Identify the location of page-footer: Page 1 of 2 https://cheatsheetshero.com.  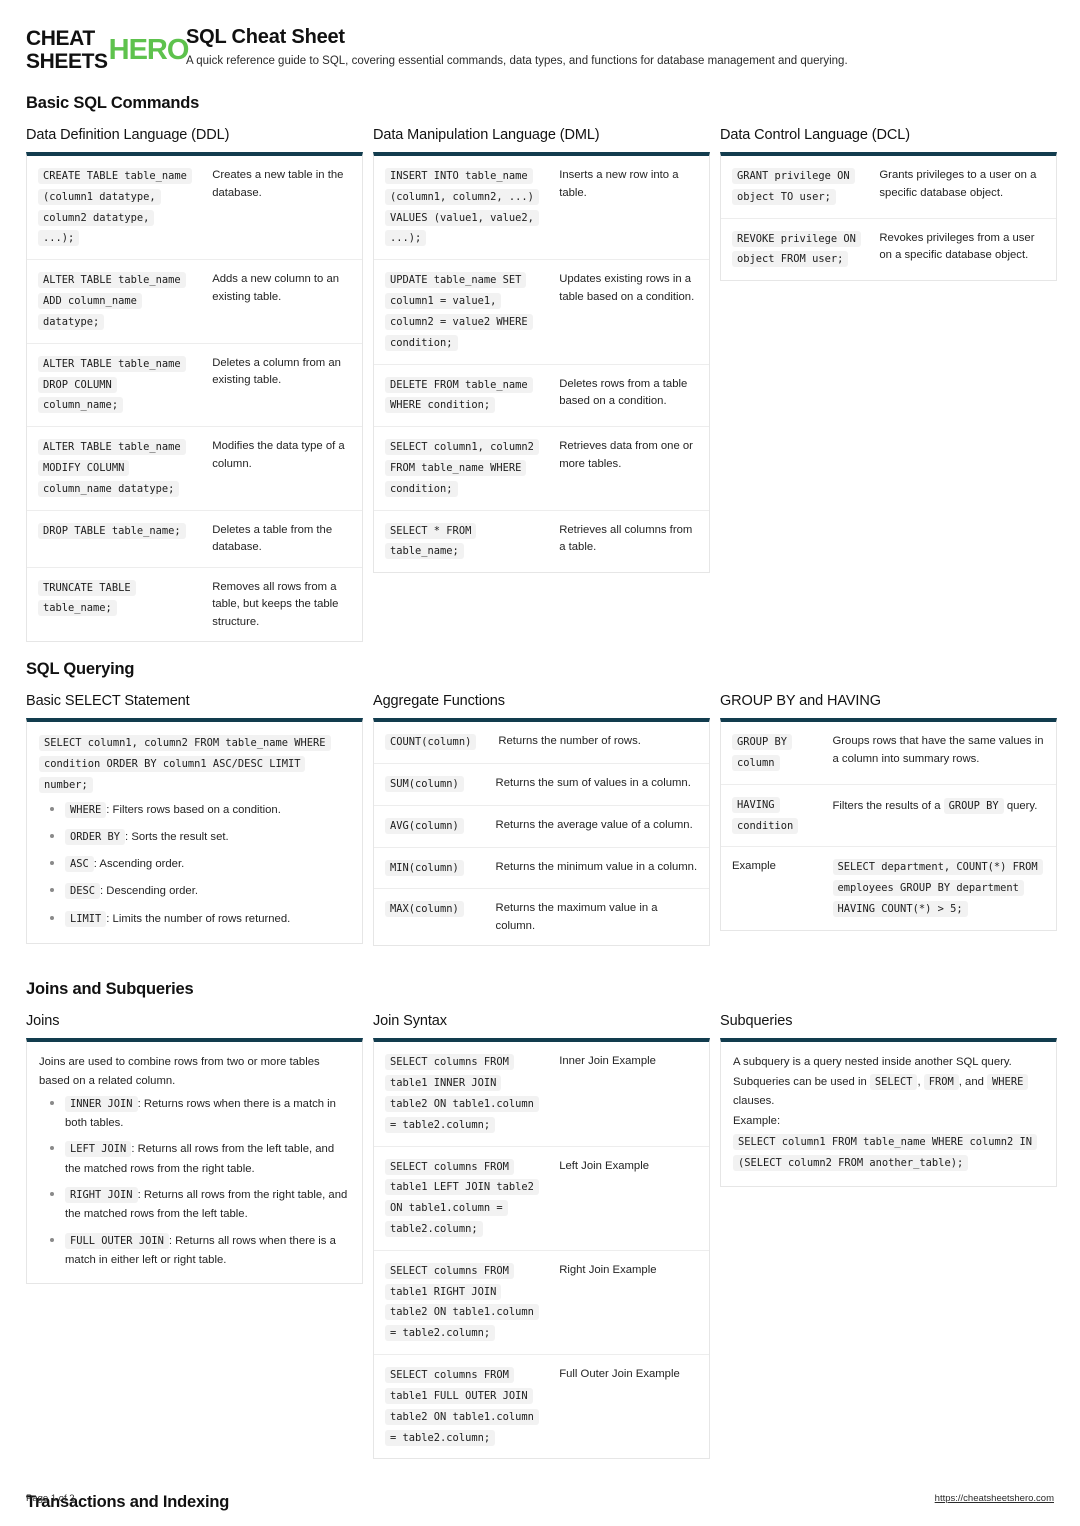
(540, 1498).